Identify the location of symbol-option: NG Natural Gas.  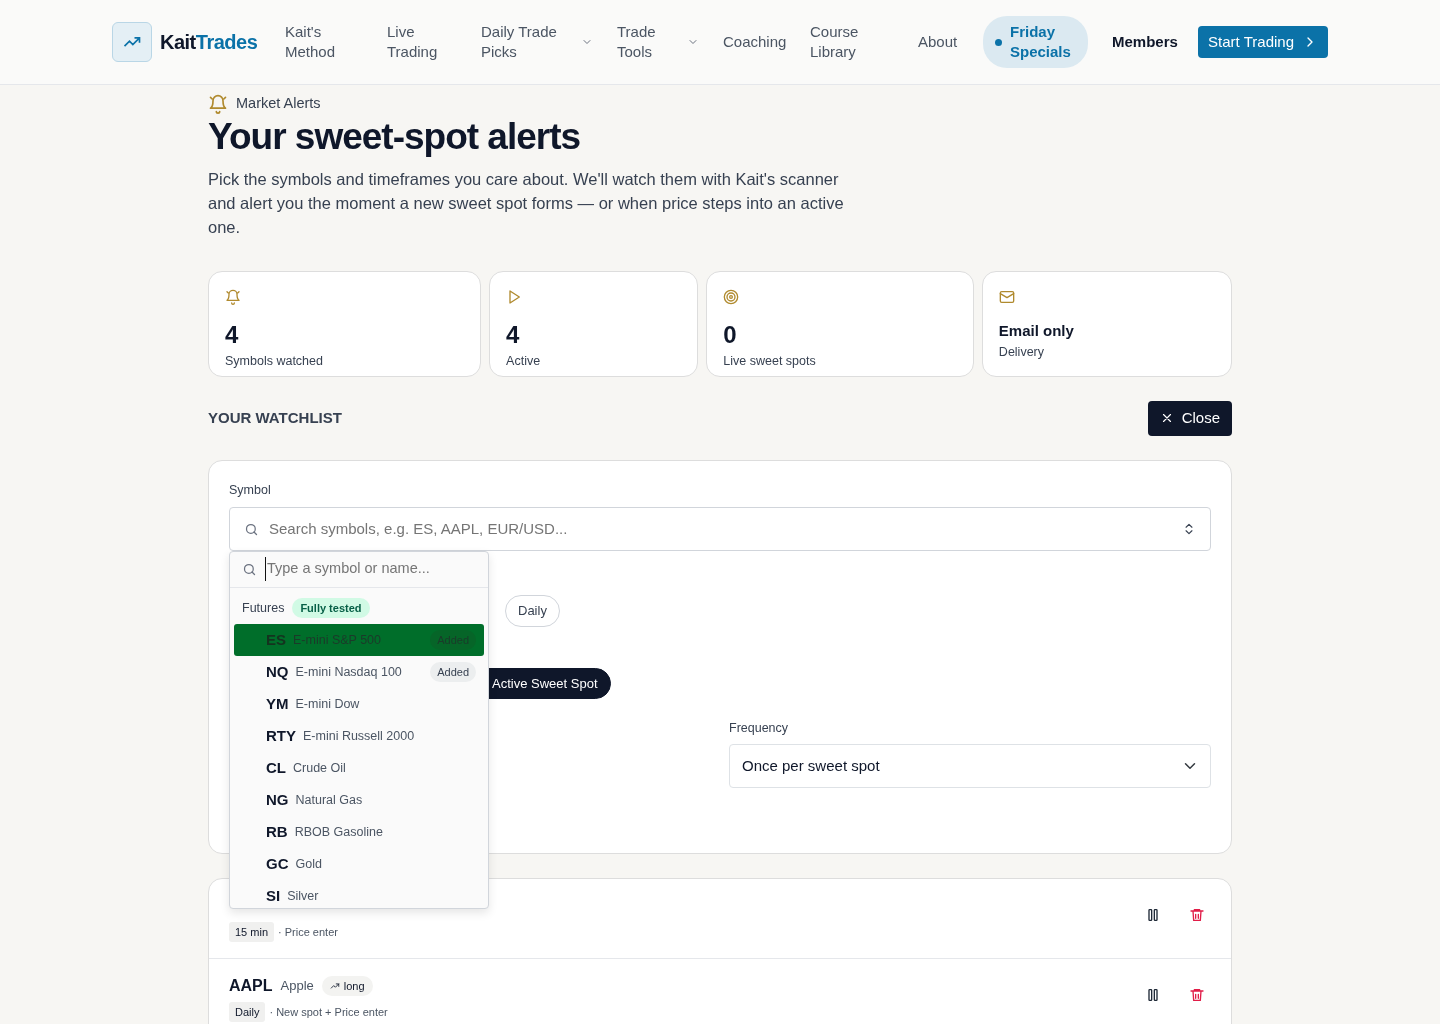
(359, 800).